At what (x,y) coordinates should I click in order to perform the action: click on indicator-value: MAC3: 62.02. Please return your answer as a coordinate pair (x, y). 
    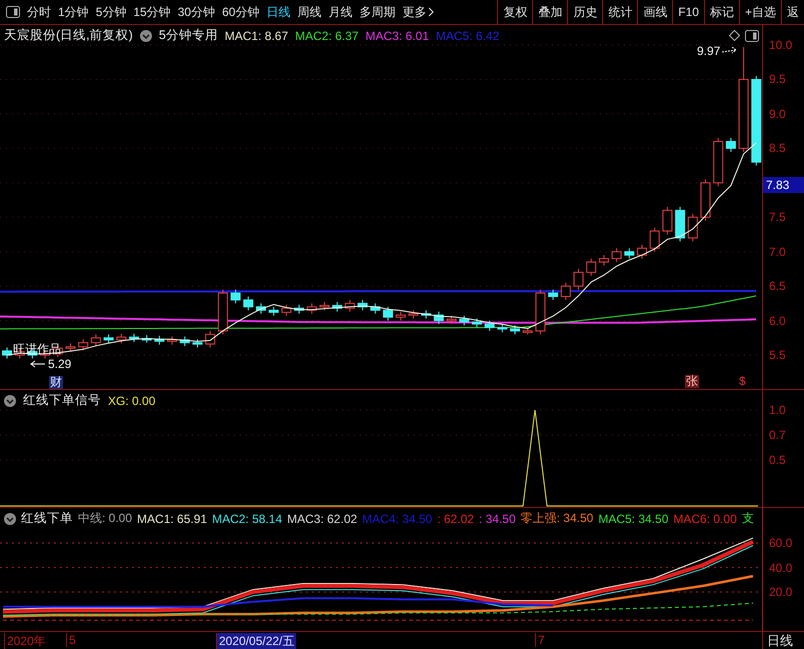
    Looking at the image, I should click on (322, 519).